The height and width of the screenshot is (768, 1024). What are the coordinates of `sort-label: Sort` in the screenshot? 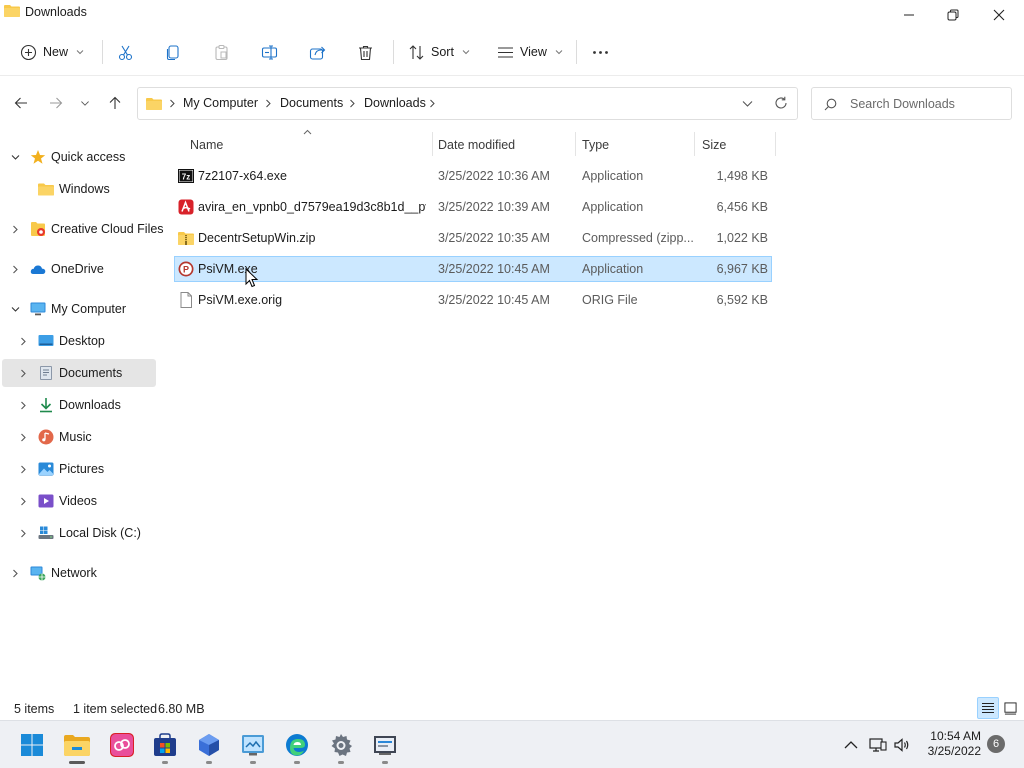 It's located at (442, 52).